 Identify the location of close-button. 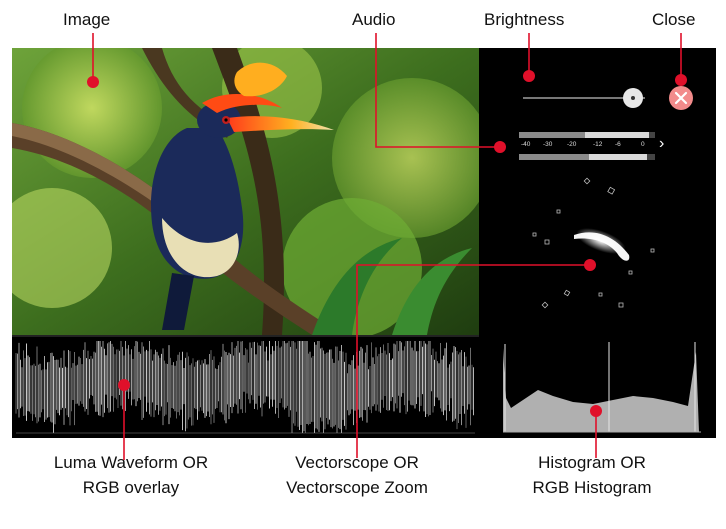
(681, 98).